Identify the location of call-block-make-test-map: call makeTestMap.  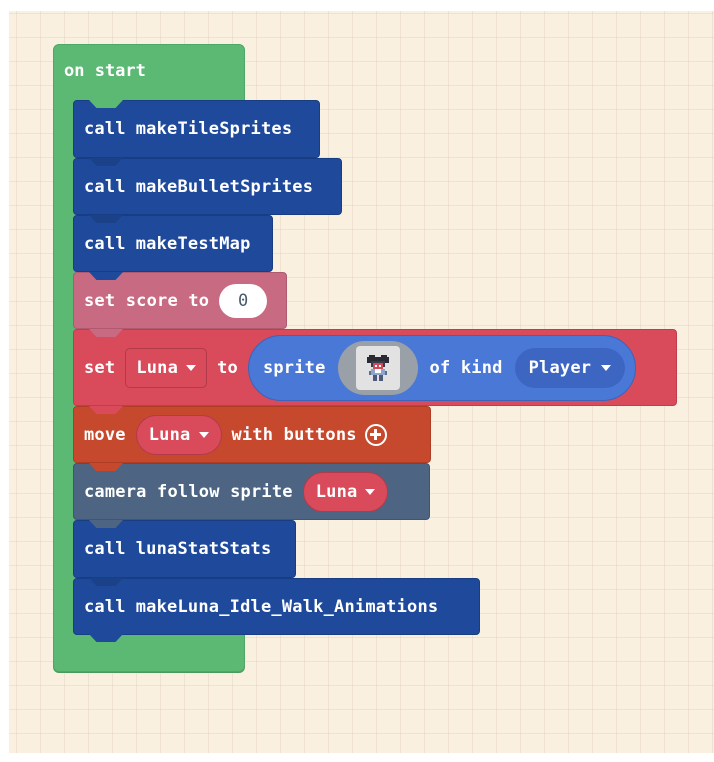
(173, 243).